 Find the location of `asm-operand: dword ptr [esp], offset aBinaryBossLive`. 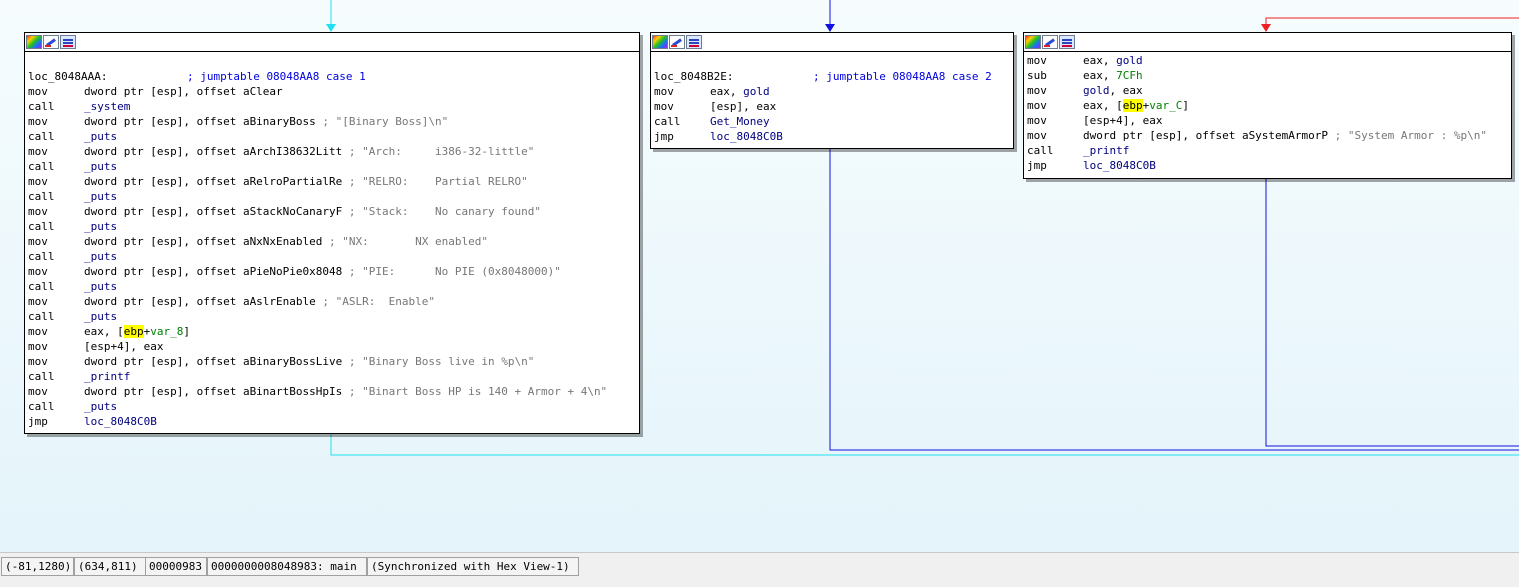

asm-operand: dword ptr [esp], offset aBinaryBossLive is located at coordinates (213, 361).